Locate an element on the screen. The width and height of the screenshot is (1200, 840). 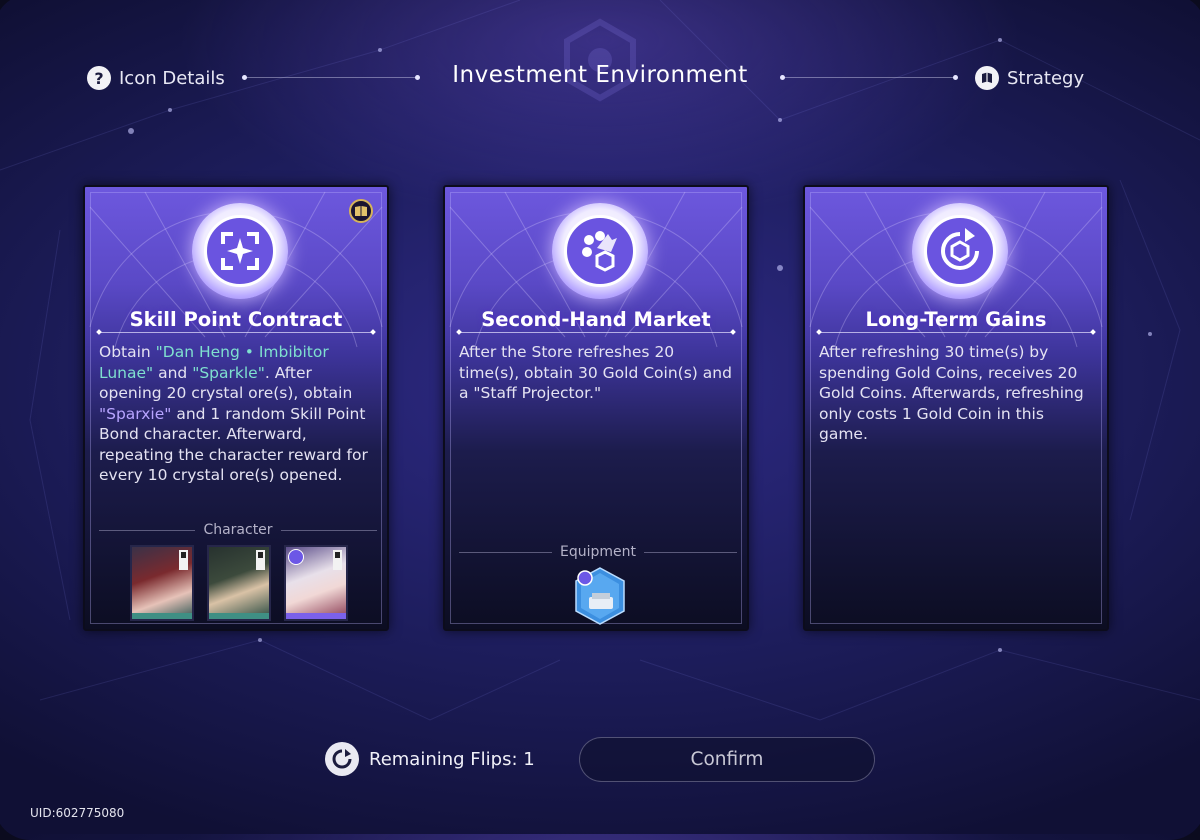
book-badge-icon is located at coordinates (361, 211).